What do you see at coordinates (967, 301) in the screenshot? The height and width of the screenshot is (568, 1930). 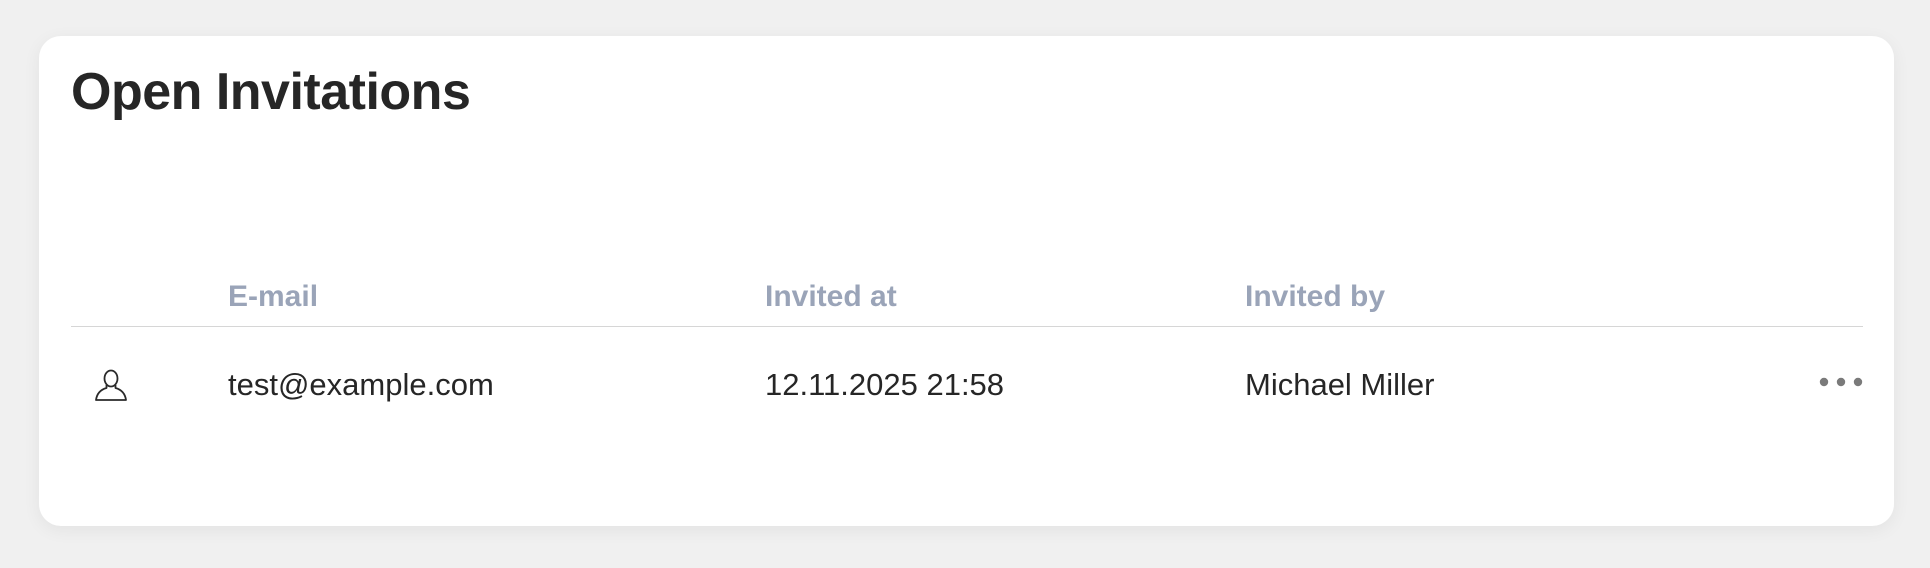 I see `table-header: E-mail Invited at Invited by` at bounding box center [967, 301].